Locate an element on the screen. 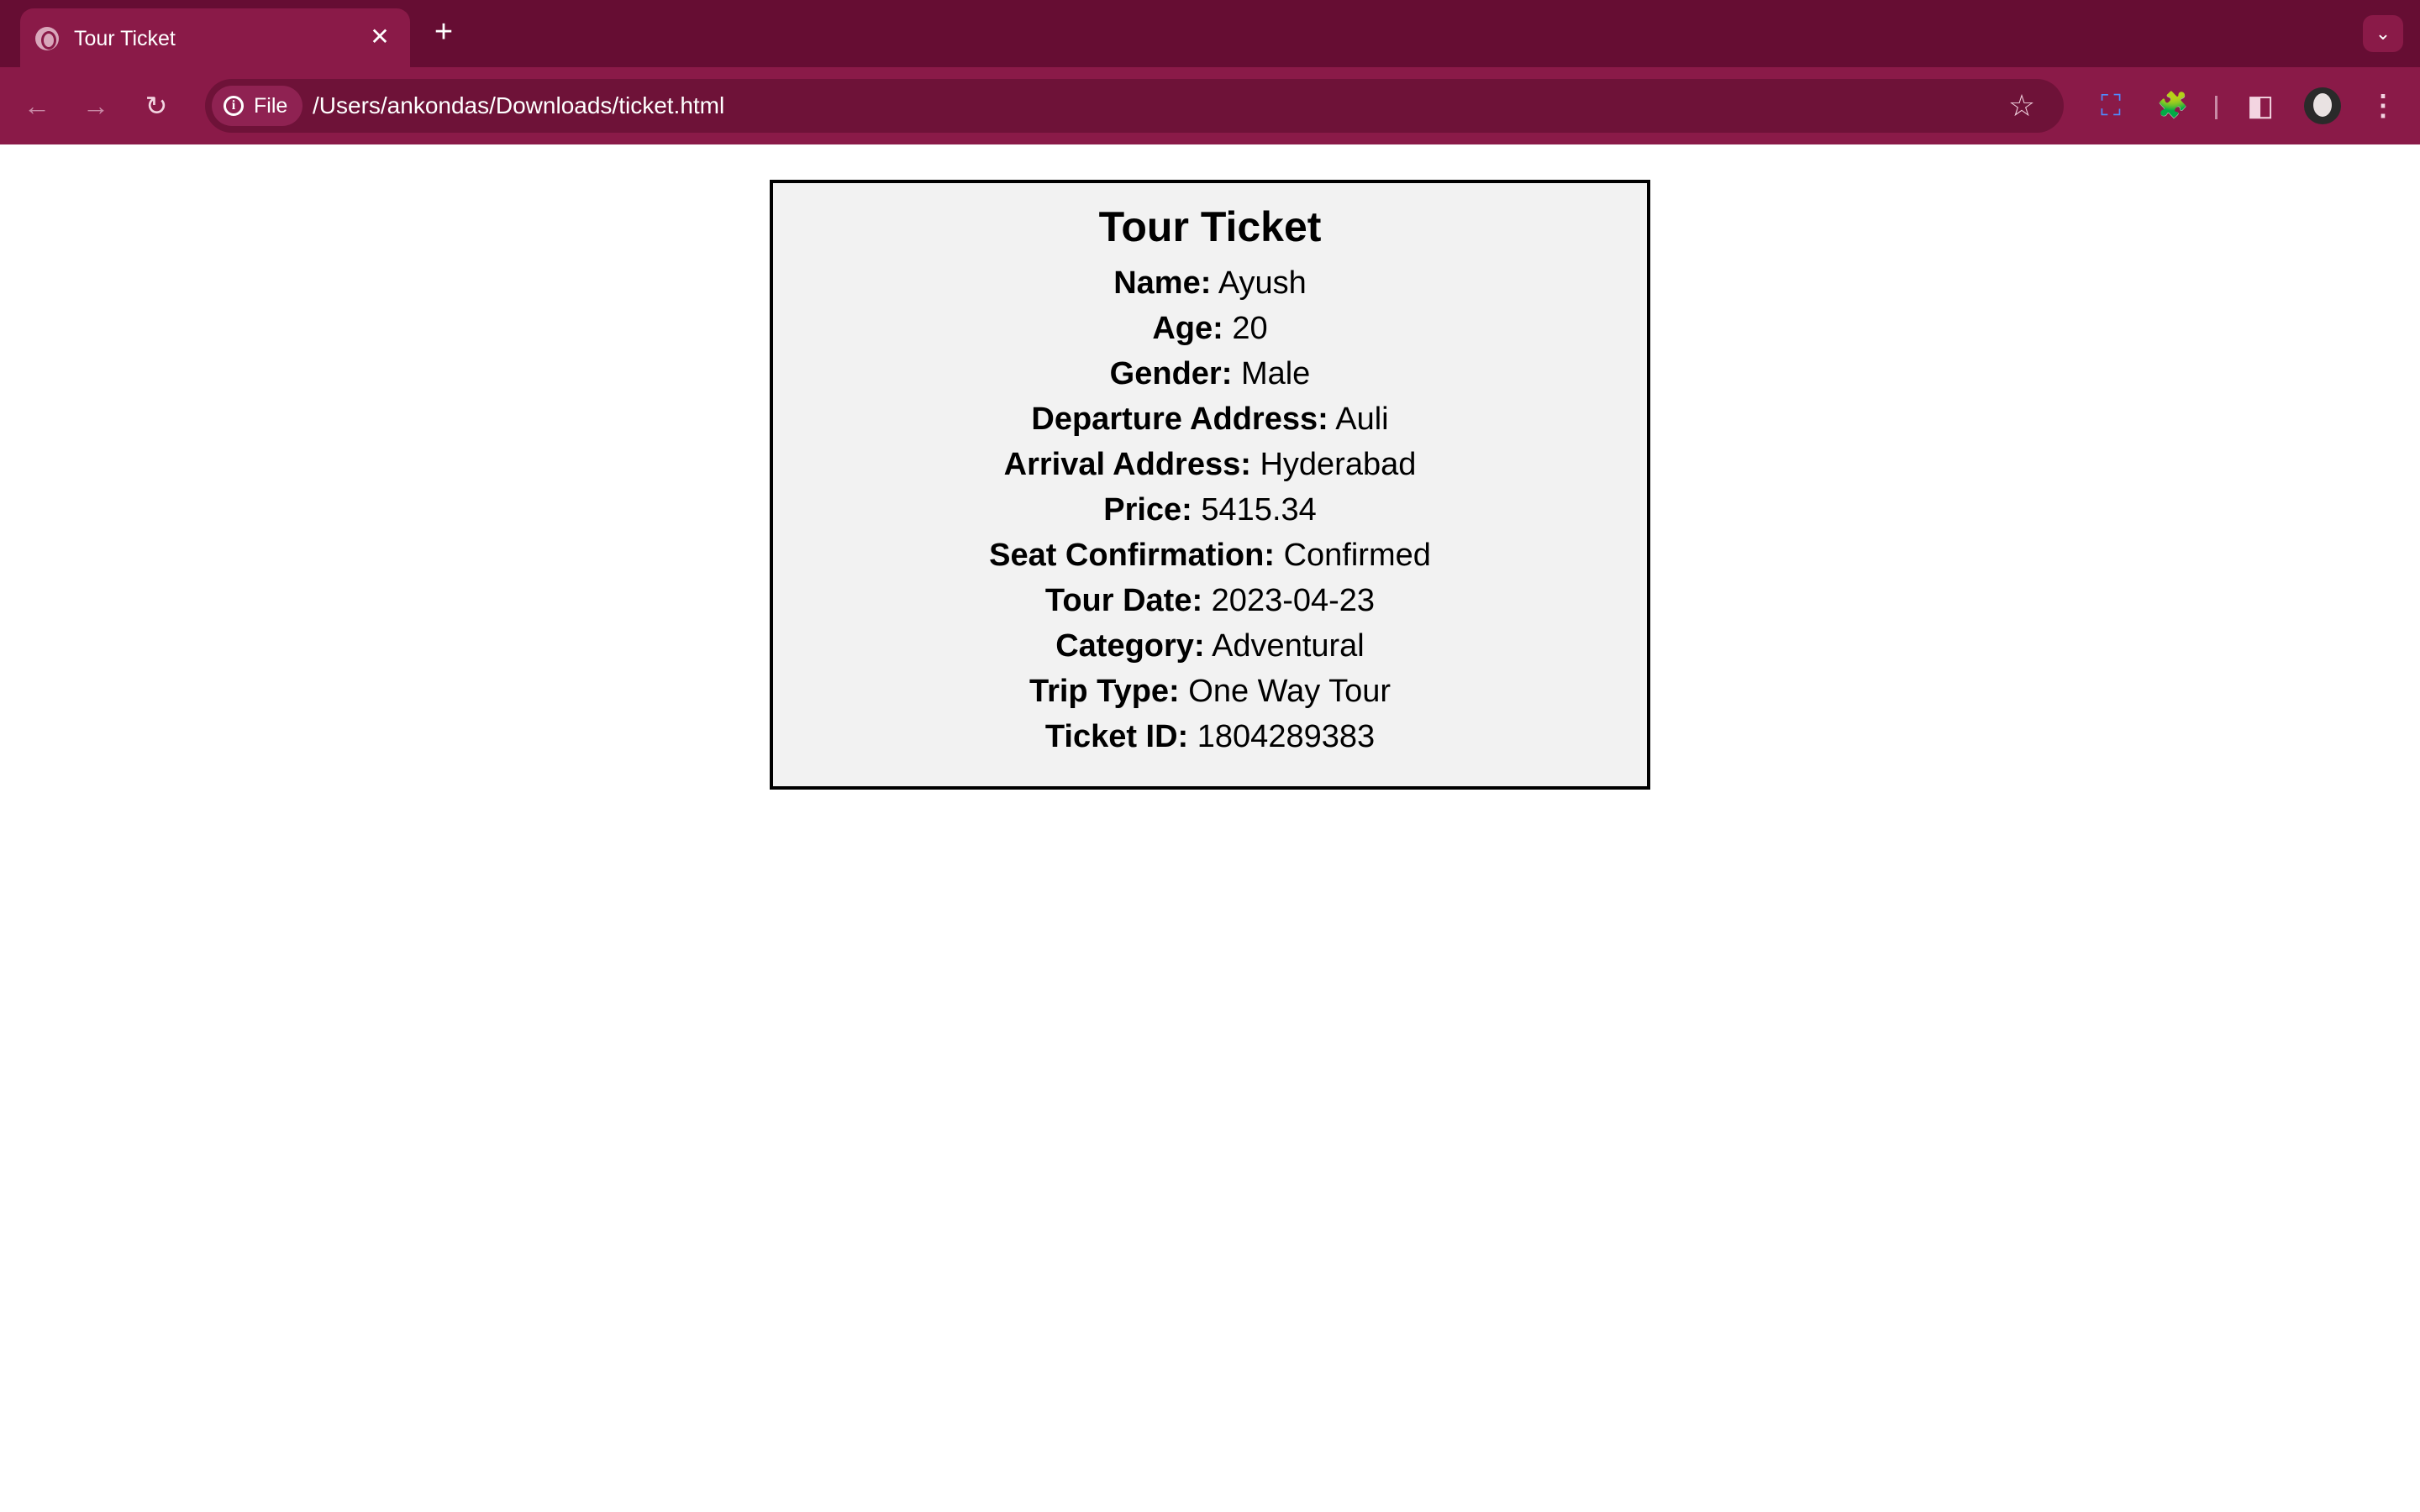 Image resolution: width=2420 pixels, height=1512 pixels. field-value: 5415.34 is located at coordinates (1259, 510).